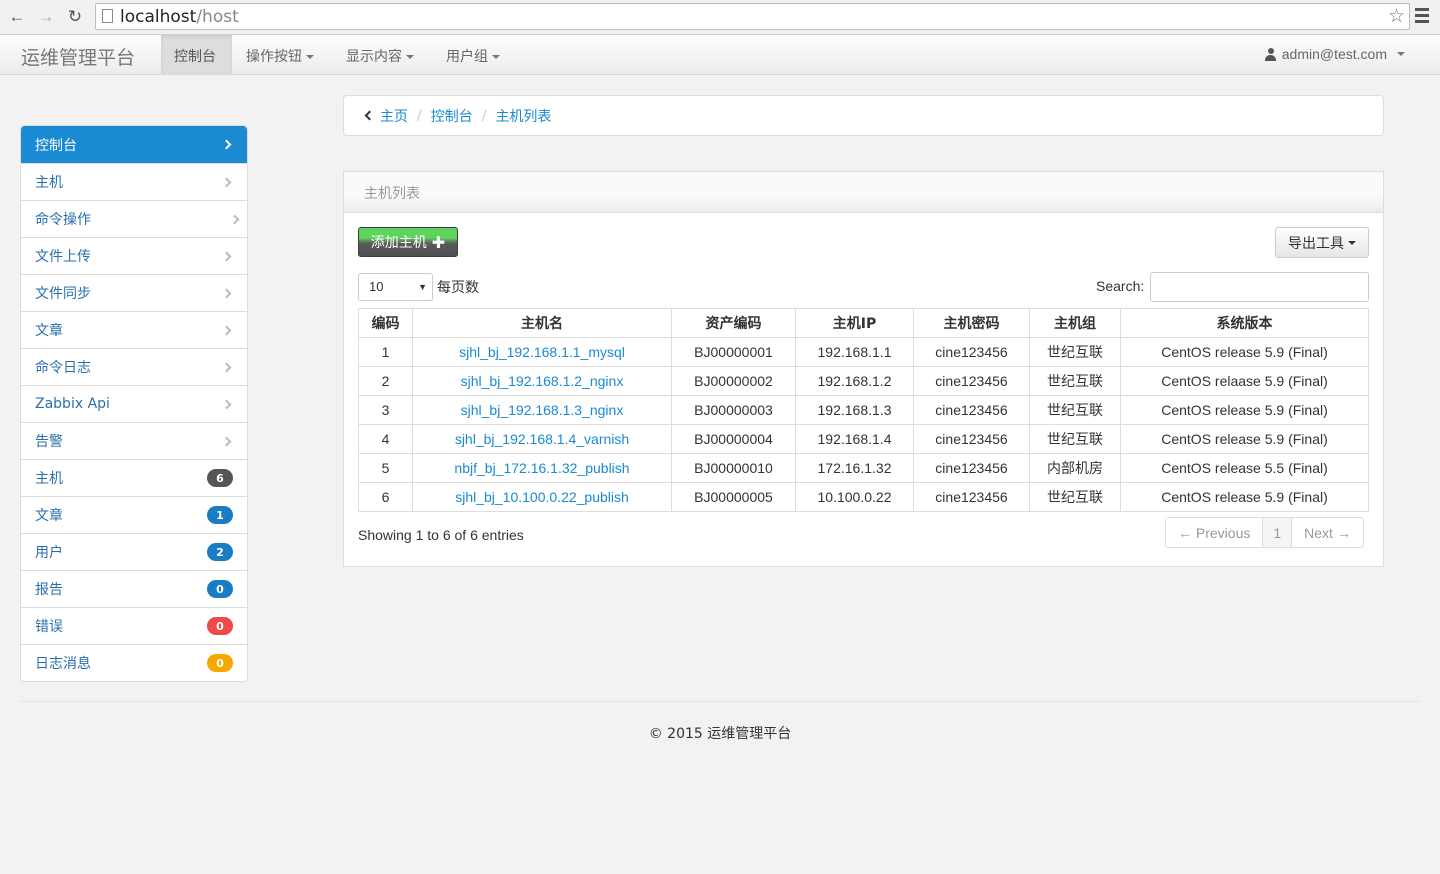  I want to click on search-label: Search:, so click(1120, 286).